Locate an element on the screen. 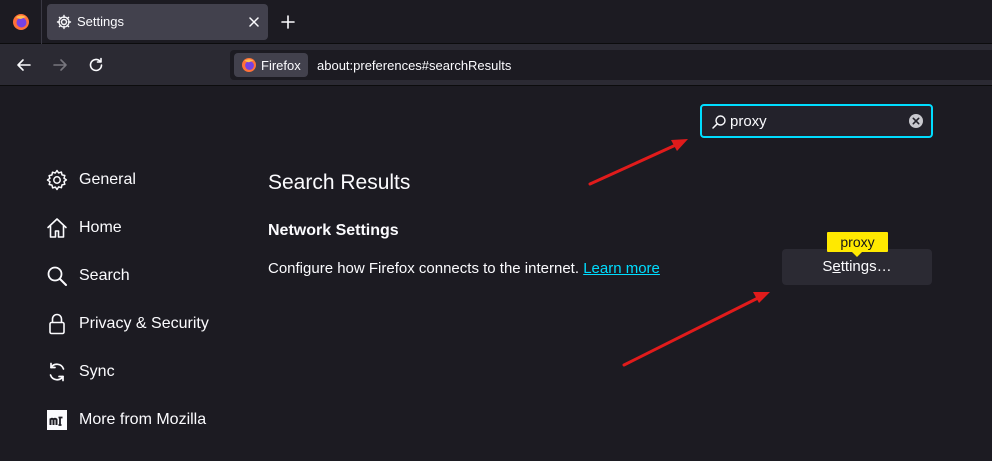 The width and height of the screenshot is (992, 461). home-icon is located at coordinates (57, 228).